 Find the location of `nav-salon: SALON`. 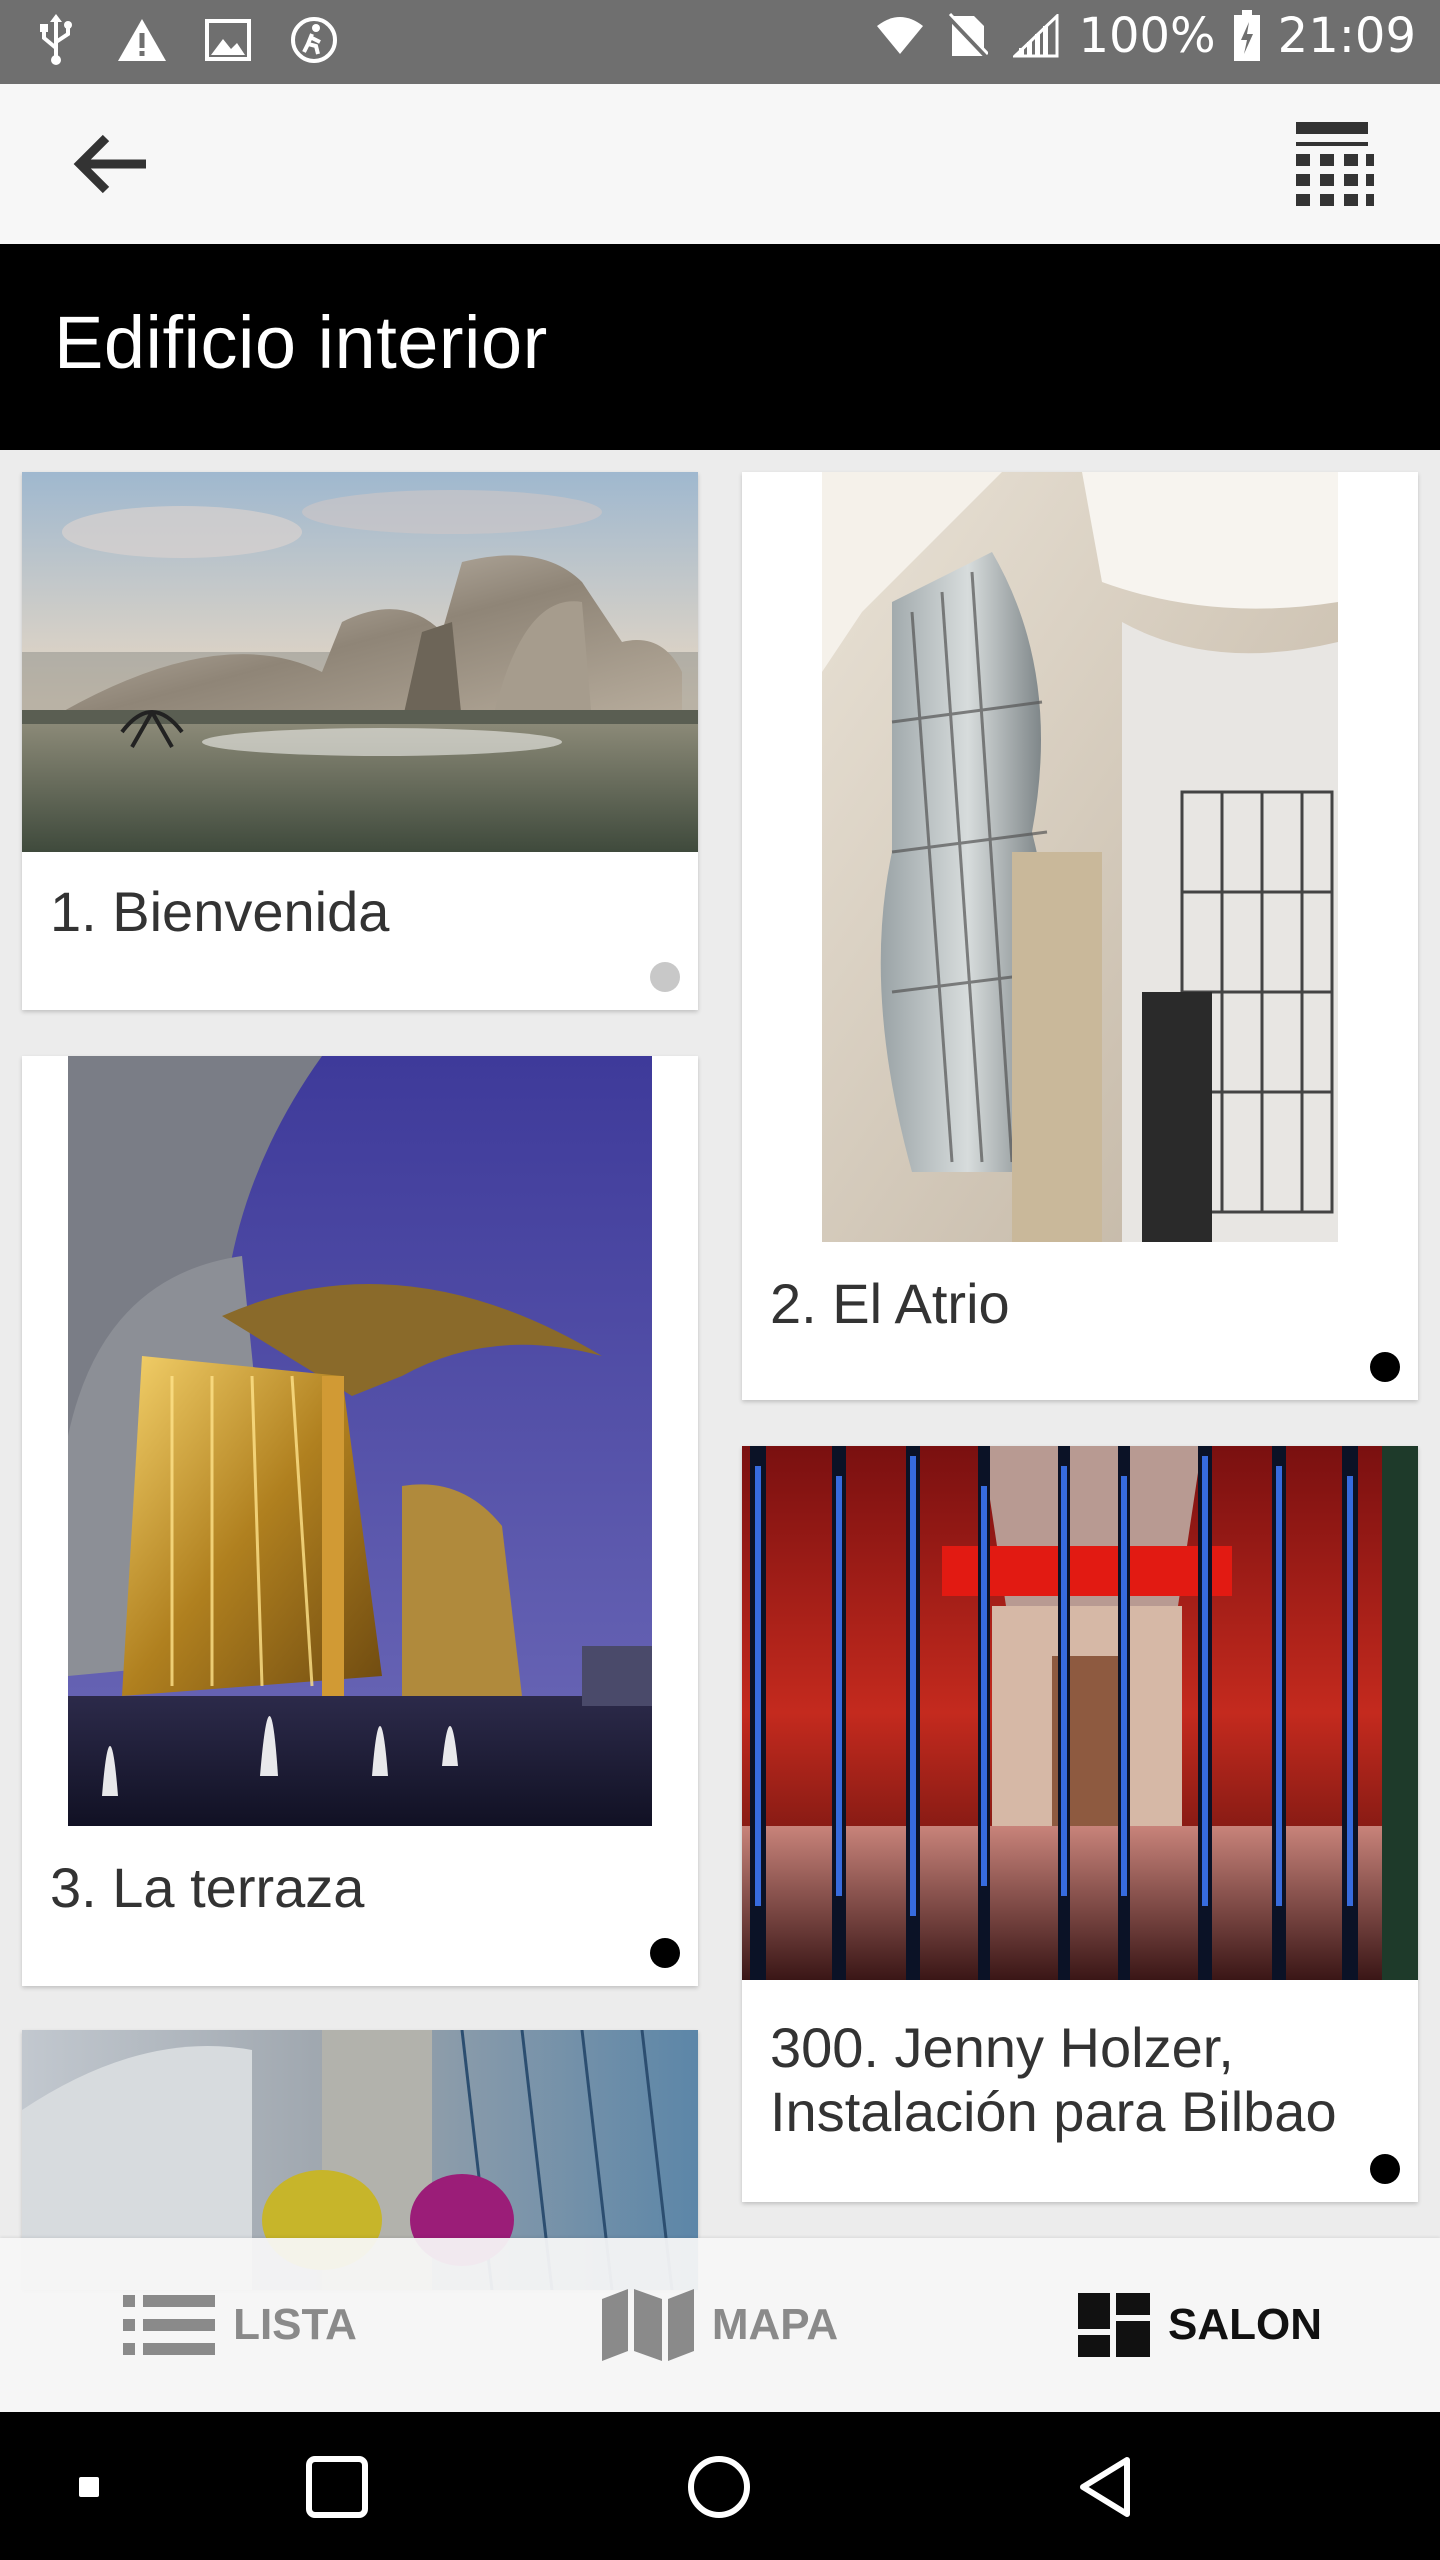

nav-salon: SALON is located at coordinates (1200, 2325).